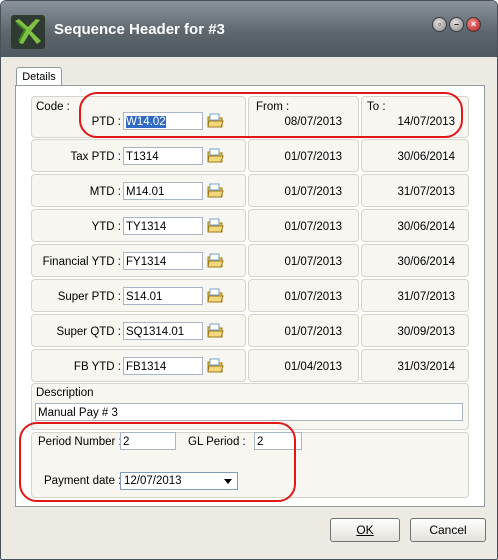 Image resolution: width=498 pixels, height=560 pixels. What do you see at coordinates (456, 24) in the screenshot?
I see `minimize-icon: –` at bounding box center [456, 24].